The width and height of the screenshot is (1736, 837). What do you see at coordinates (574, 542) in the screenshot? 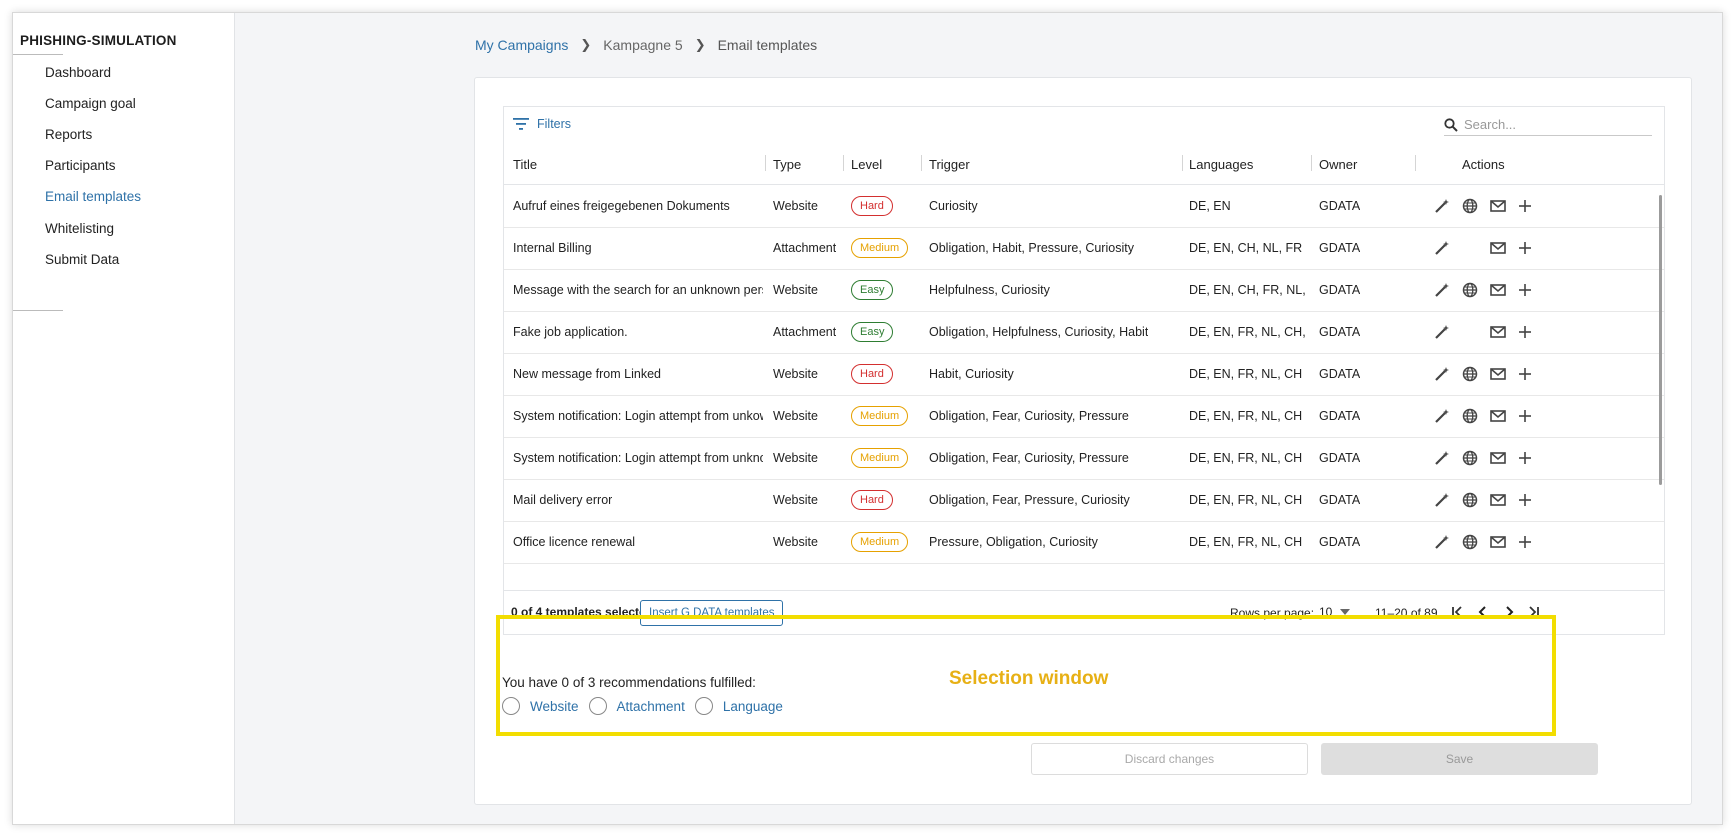
I see `cell-title: Office licence renewal` at bounding box center [574, 542].